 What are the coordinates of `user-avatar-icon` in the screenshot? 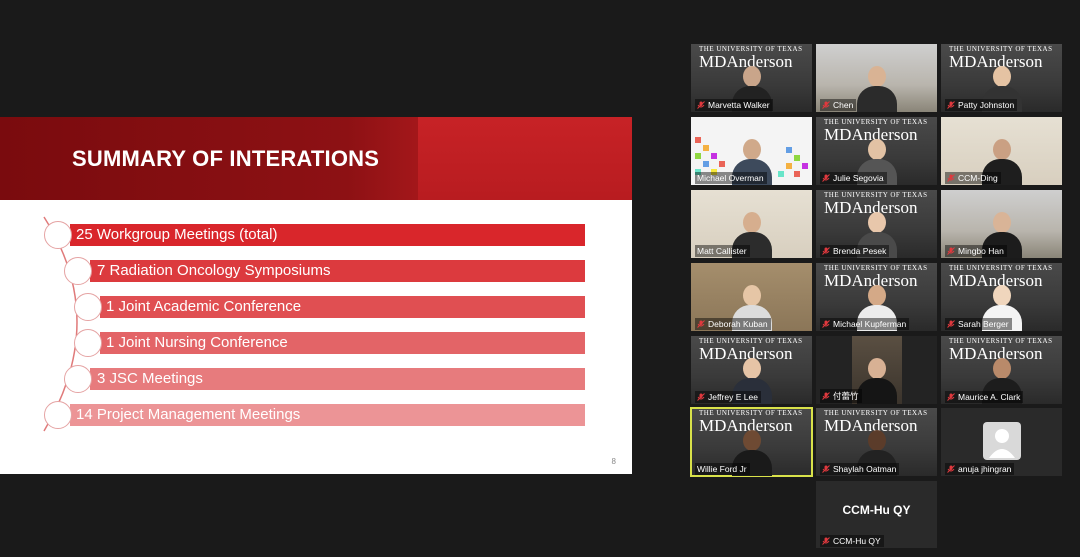 It's located at (1002, 443).